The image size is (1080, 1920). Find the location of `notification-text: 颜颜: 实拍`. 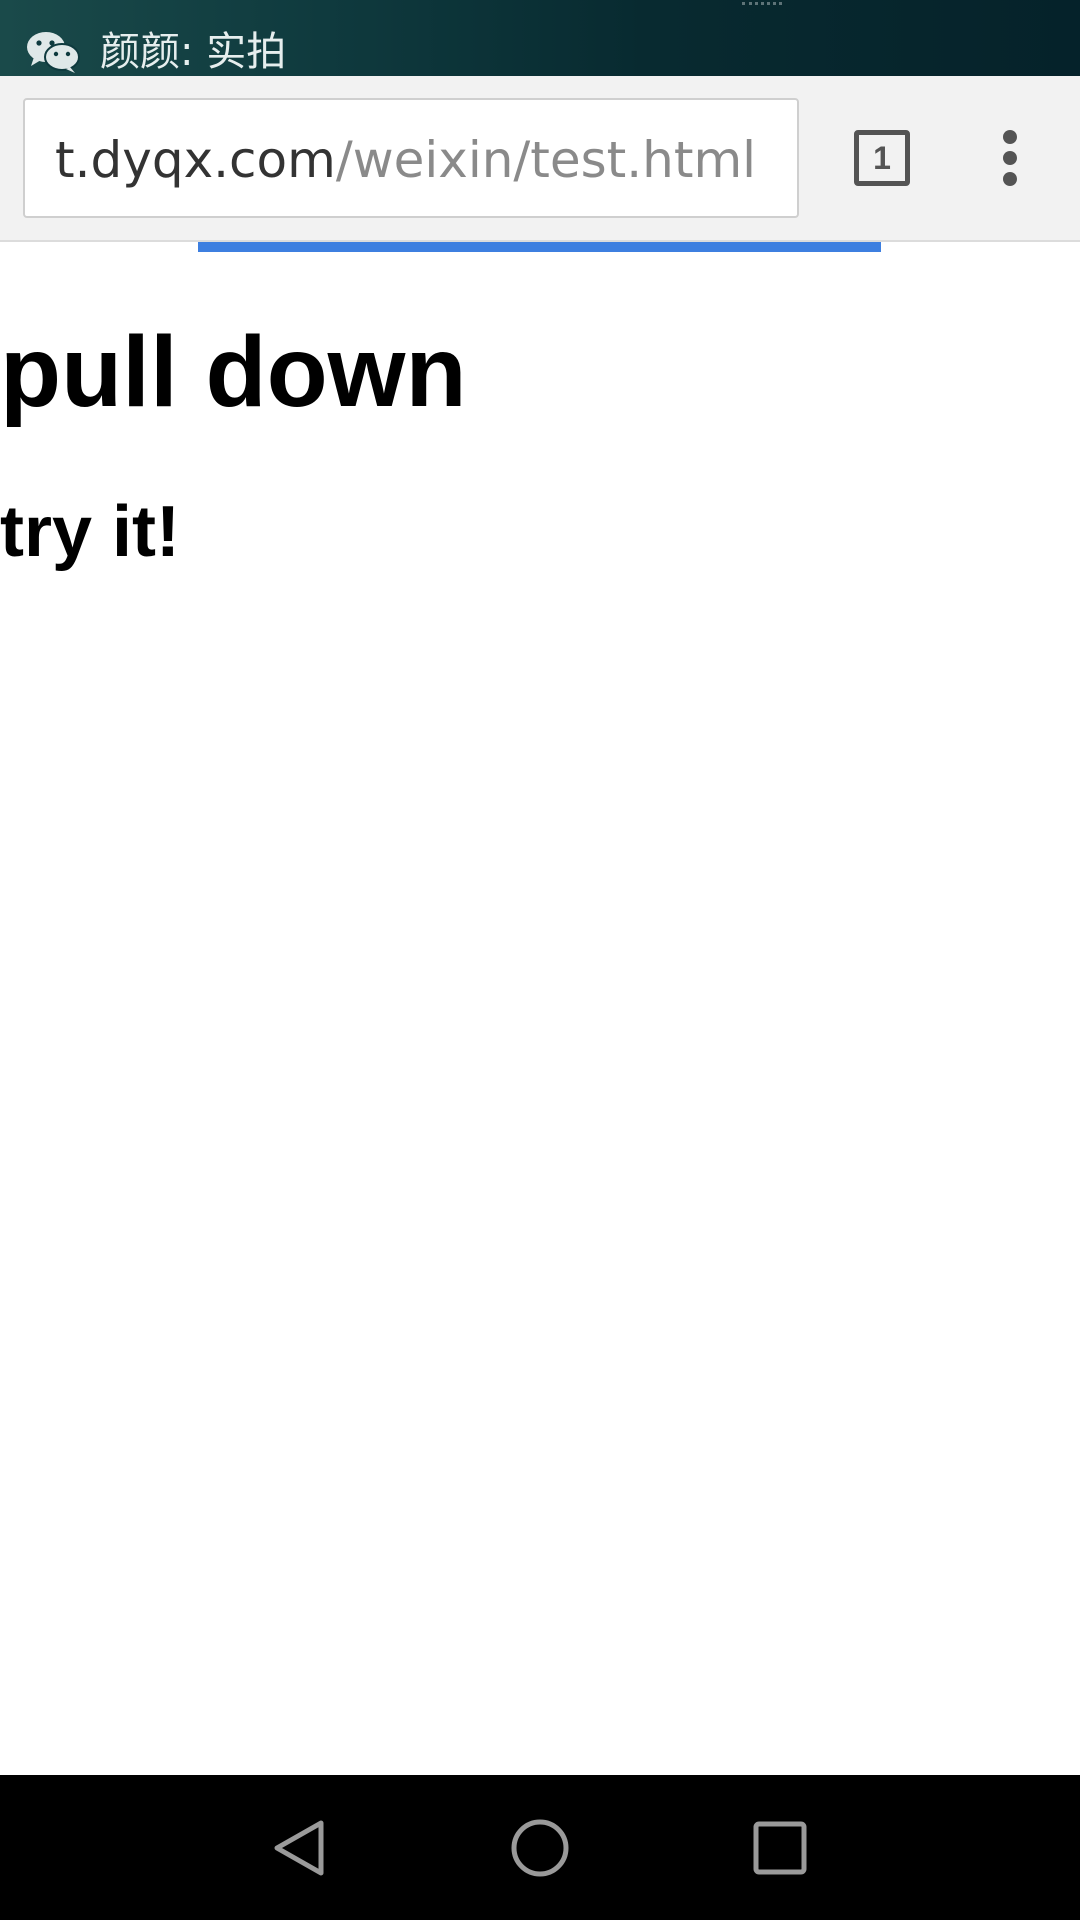

notification-text: 颜颜: 实拍 is located at coordinates (193, 52).